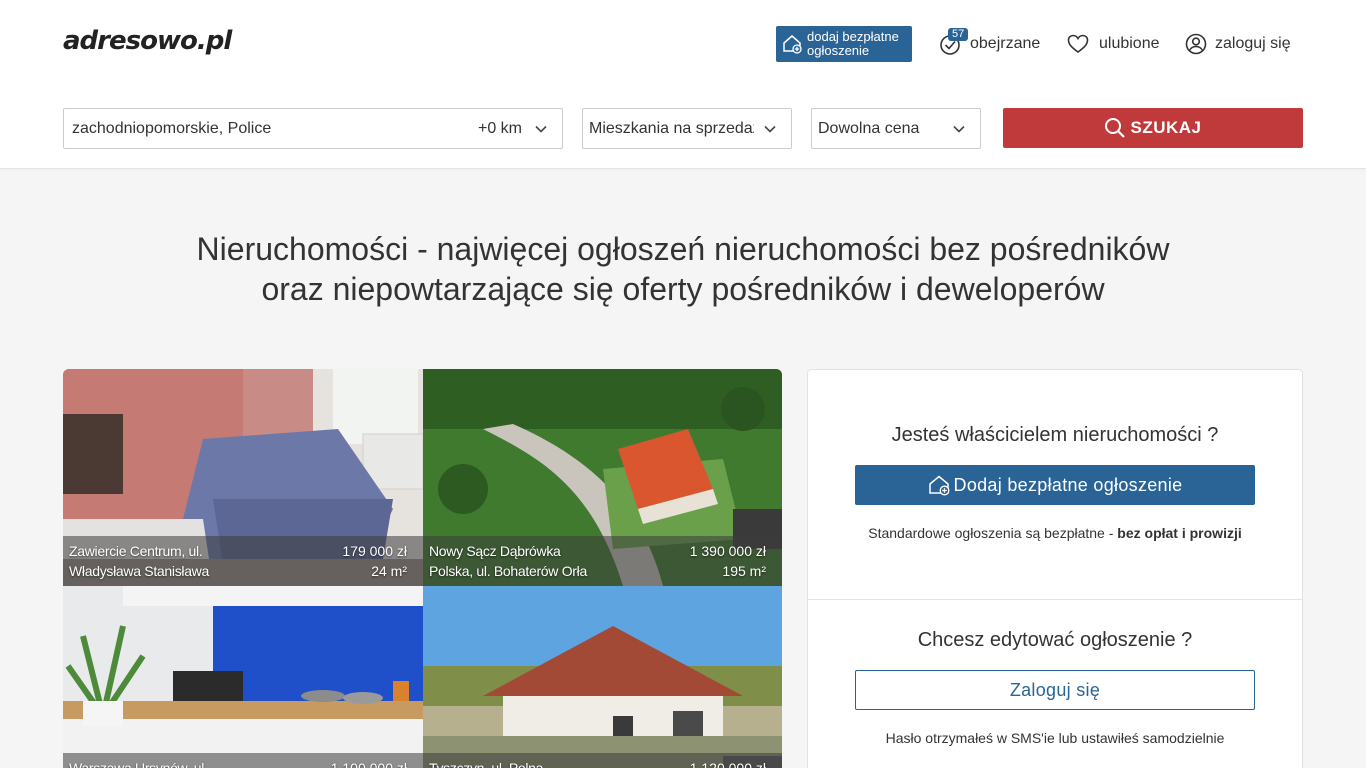 The image size is (1366, 768). Describe the element at coordinates (486, 764) in the screenshot. I see `listing-location: Tyszczyn, ul. Polna` at that location.